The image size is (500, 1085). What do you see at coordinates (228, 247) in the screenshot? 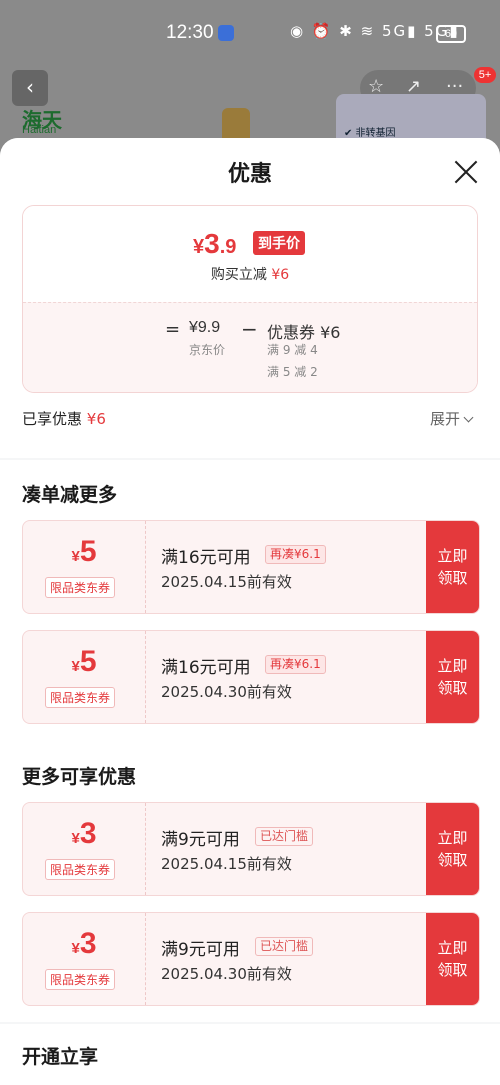
I see `price-decimal: .9` at bounding box center [228, 247].